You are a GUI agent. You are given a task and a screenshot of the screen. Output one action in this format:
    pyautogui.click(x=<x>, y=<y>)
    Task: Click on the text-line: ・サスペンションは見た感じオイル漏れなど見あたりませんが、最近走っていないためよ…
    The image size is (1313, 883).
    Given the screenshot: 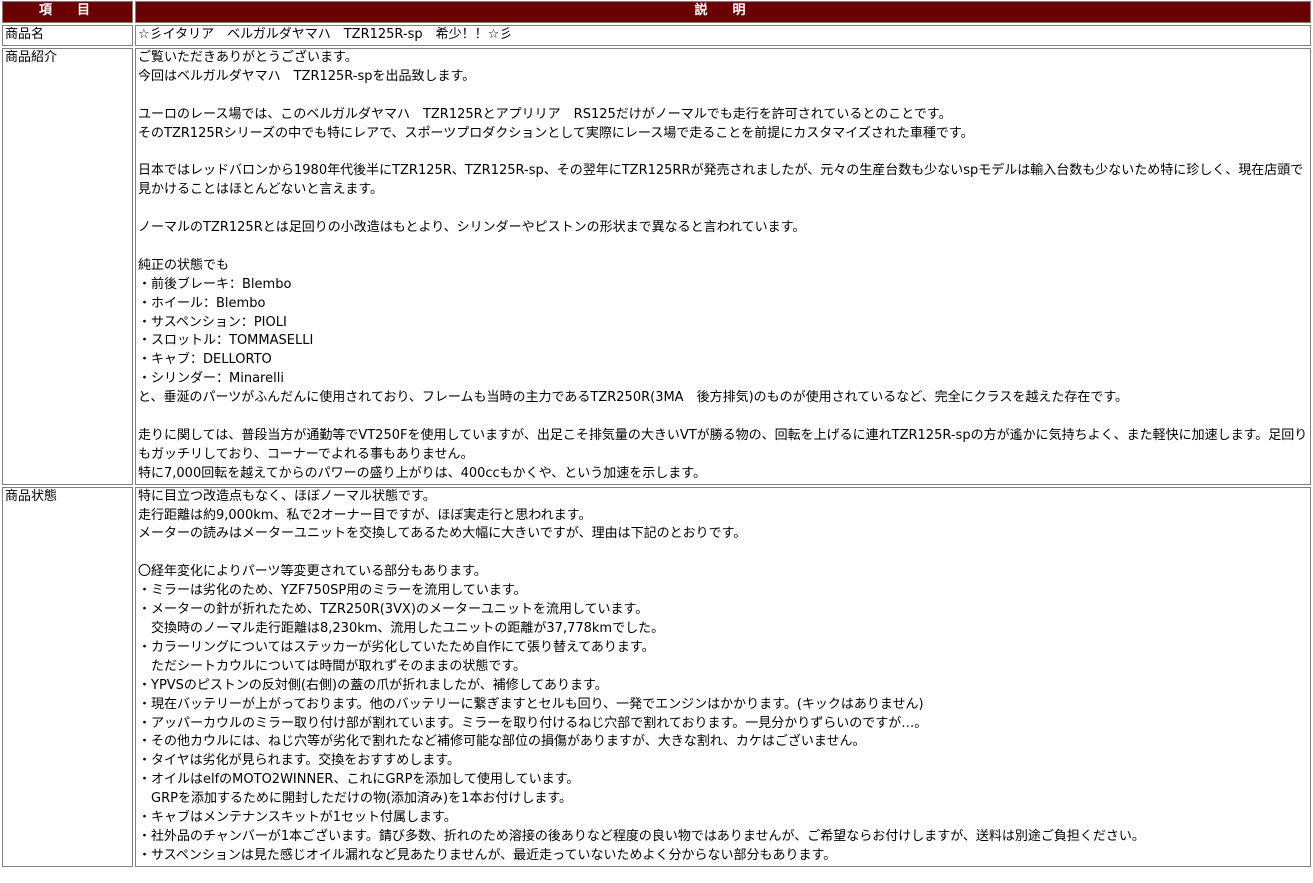 What is the action you would take?
    pyautogui.click(x=487, y=855)
    